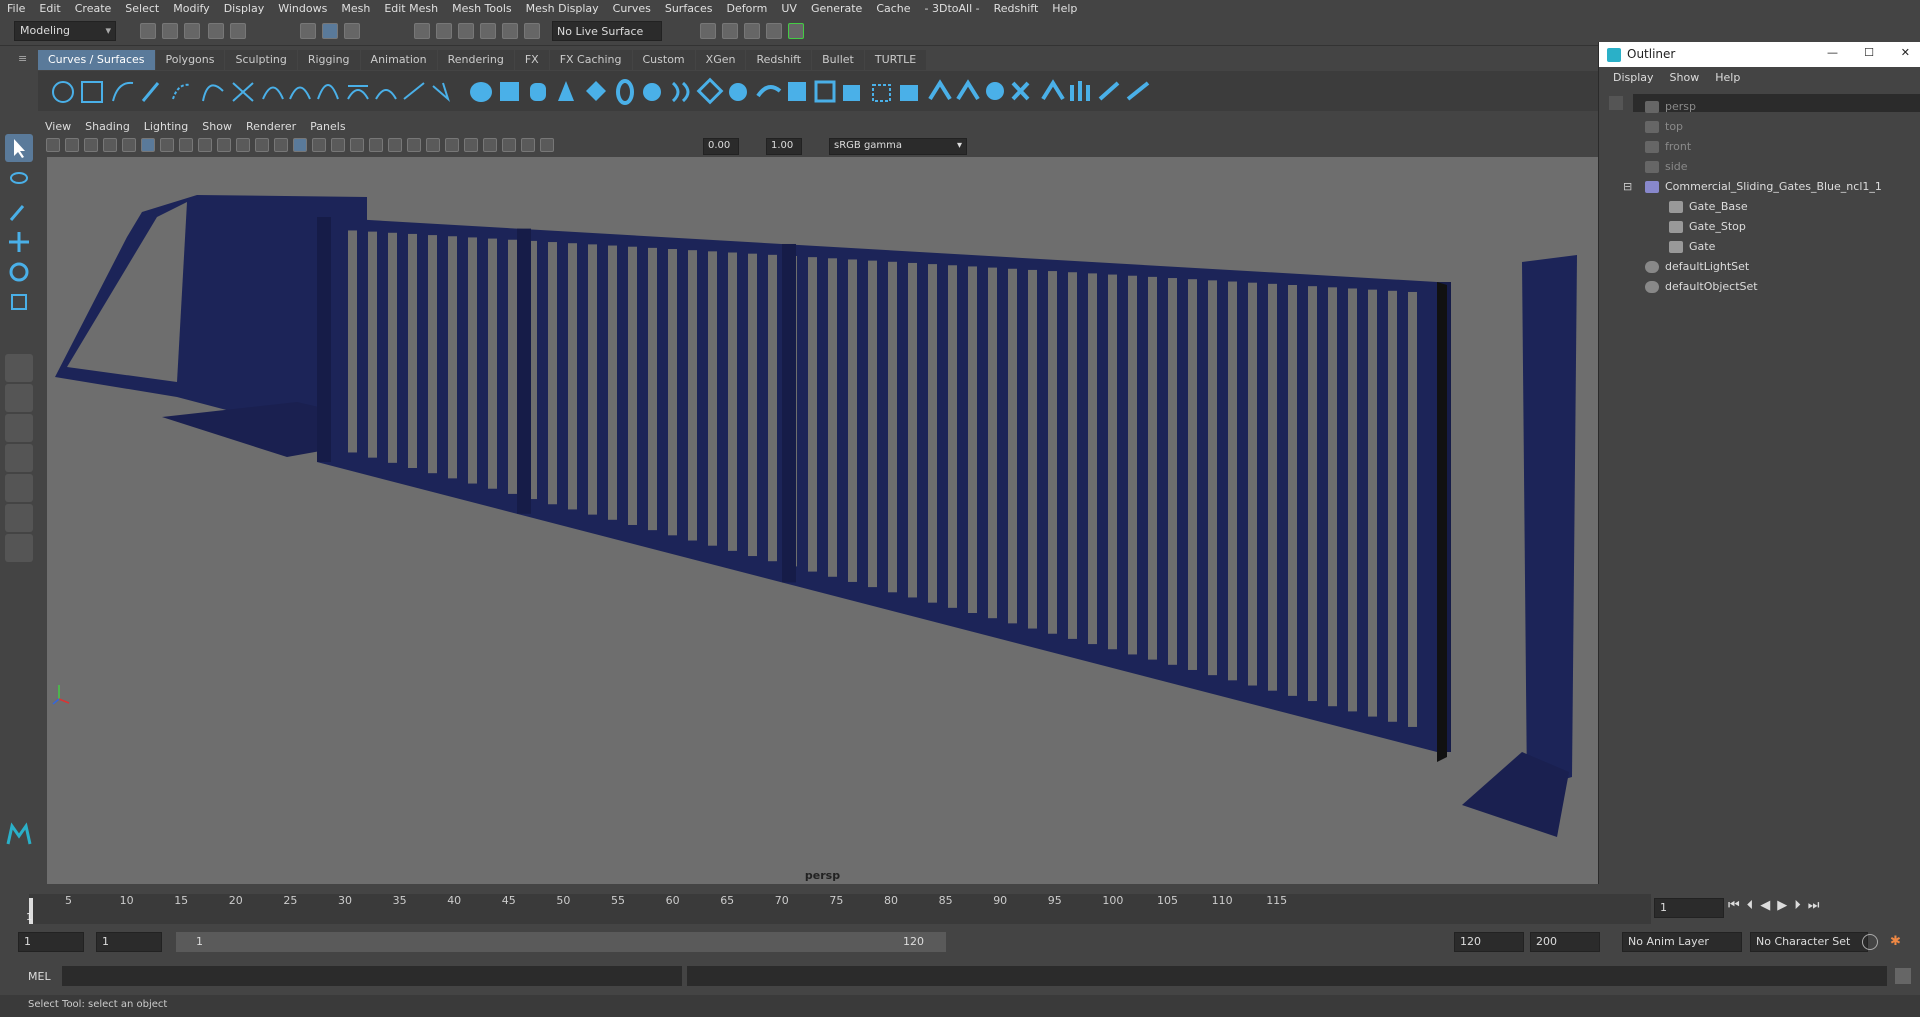 This screenshot has width=1920, height=1017. I want to click on menu-mesh-tools: Mesh Tools, so click(482, 8).